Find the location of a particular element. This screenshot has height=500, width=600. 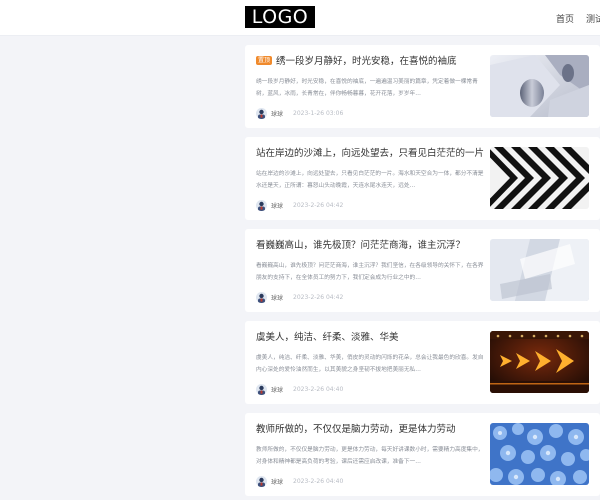

site-logo: LOGO is located at coordinates (280, 17).